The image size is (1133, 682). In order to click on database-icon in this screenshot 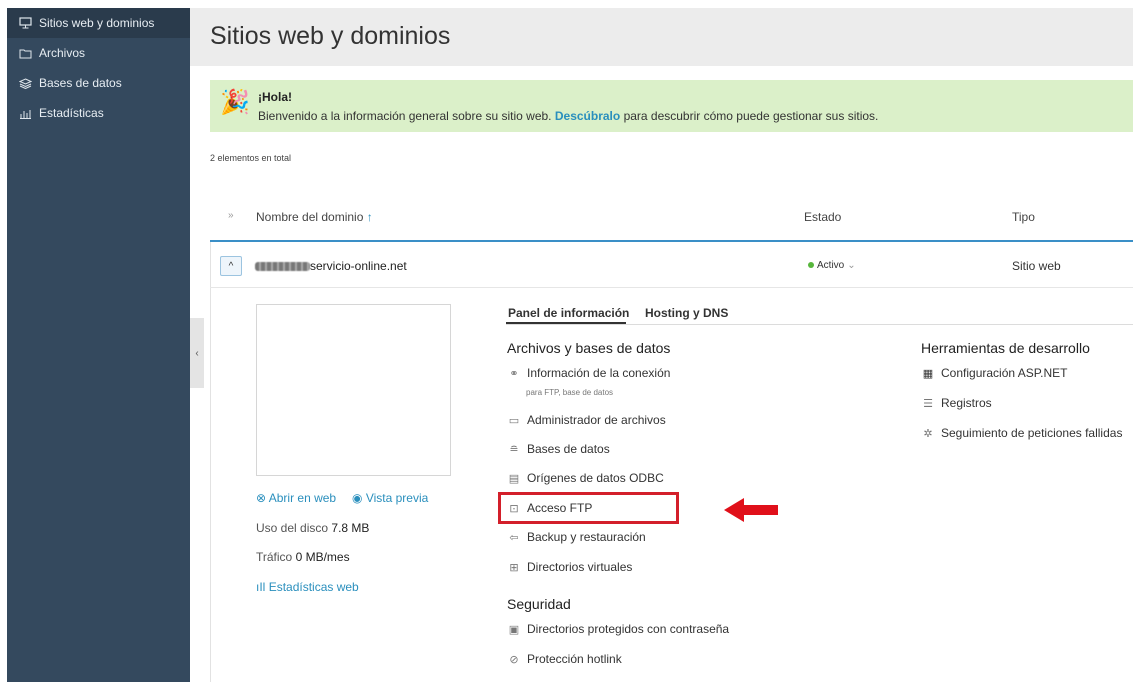, I will do `click(25, 83)`.